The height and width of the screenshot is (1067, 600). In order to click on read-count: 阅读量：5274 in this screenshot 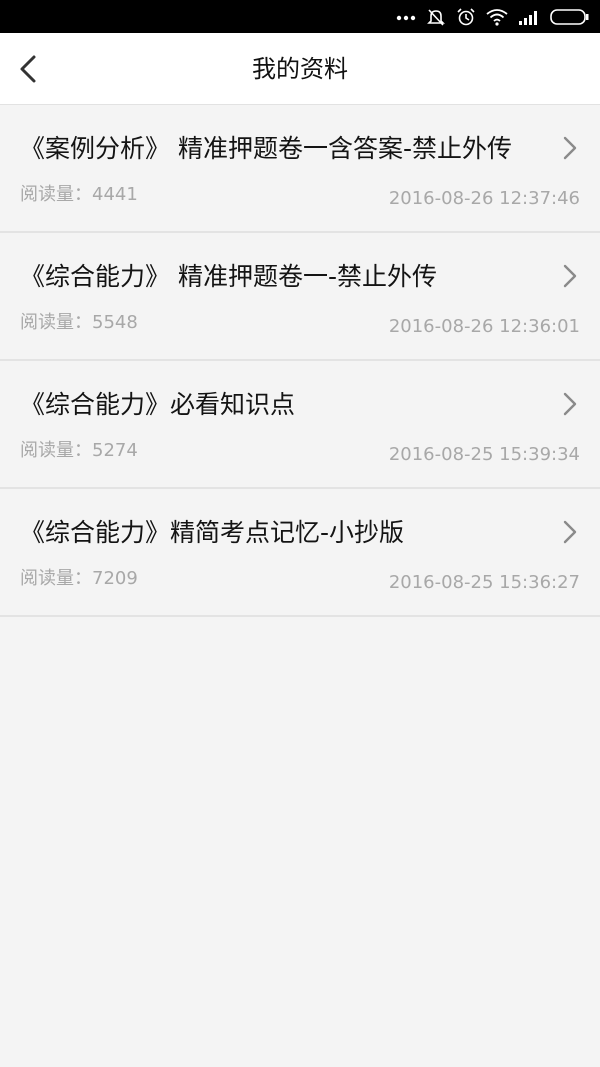, I will do `click(79, 451)`.